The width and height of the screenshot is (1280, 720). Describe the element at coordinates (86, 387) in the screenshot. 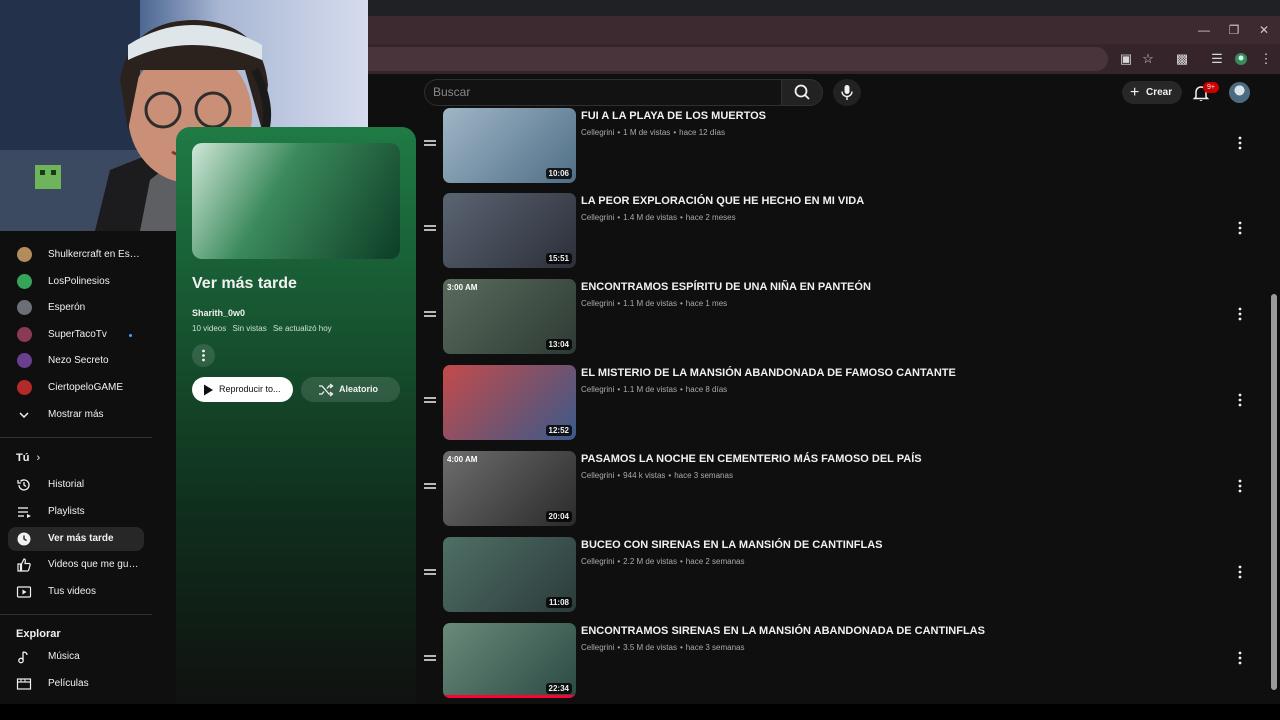

I see `channel-name: CiertopeloGAME` at that location.